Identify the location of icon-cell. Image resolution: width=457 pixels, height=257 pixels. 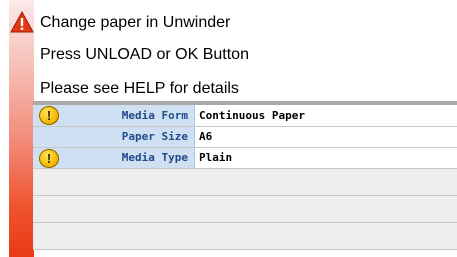
(48, 137).